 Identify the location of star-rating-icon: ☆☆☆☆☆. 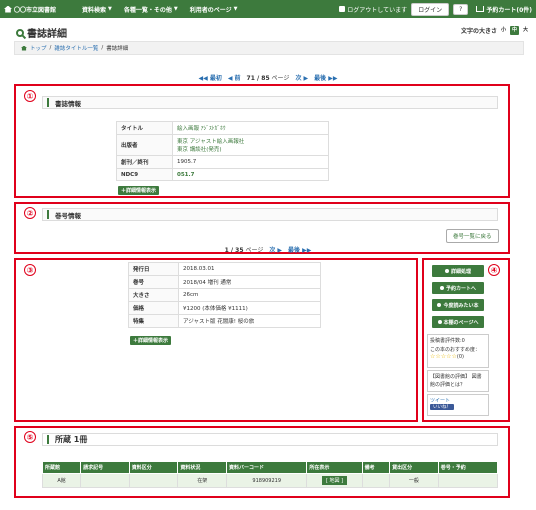
(443, 356).